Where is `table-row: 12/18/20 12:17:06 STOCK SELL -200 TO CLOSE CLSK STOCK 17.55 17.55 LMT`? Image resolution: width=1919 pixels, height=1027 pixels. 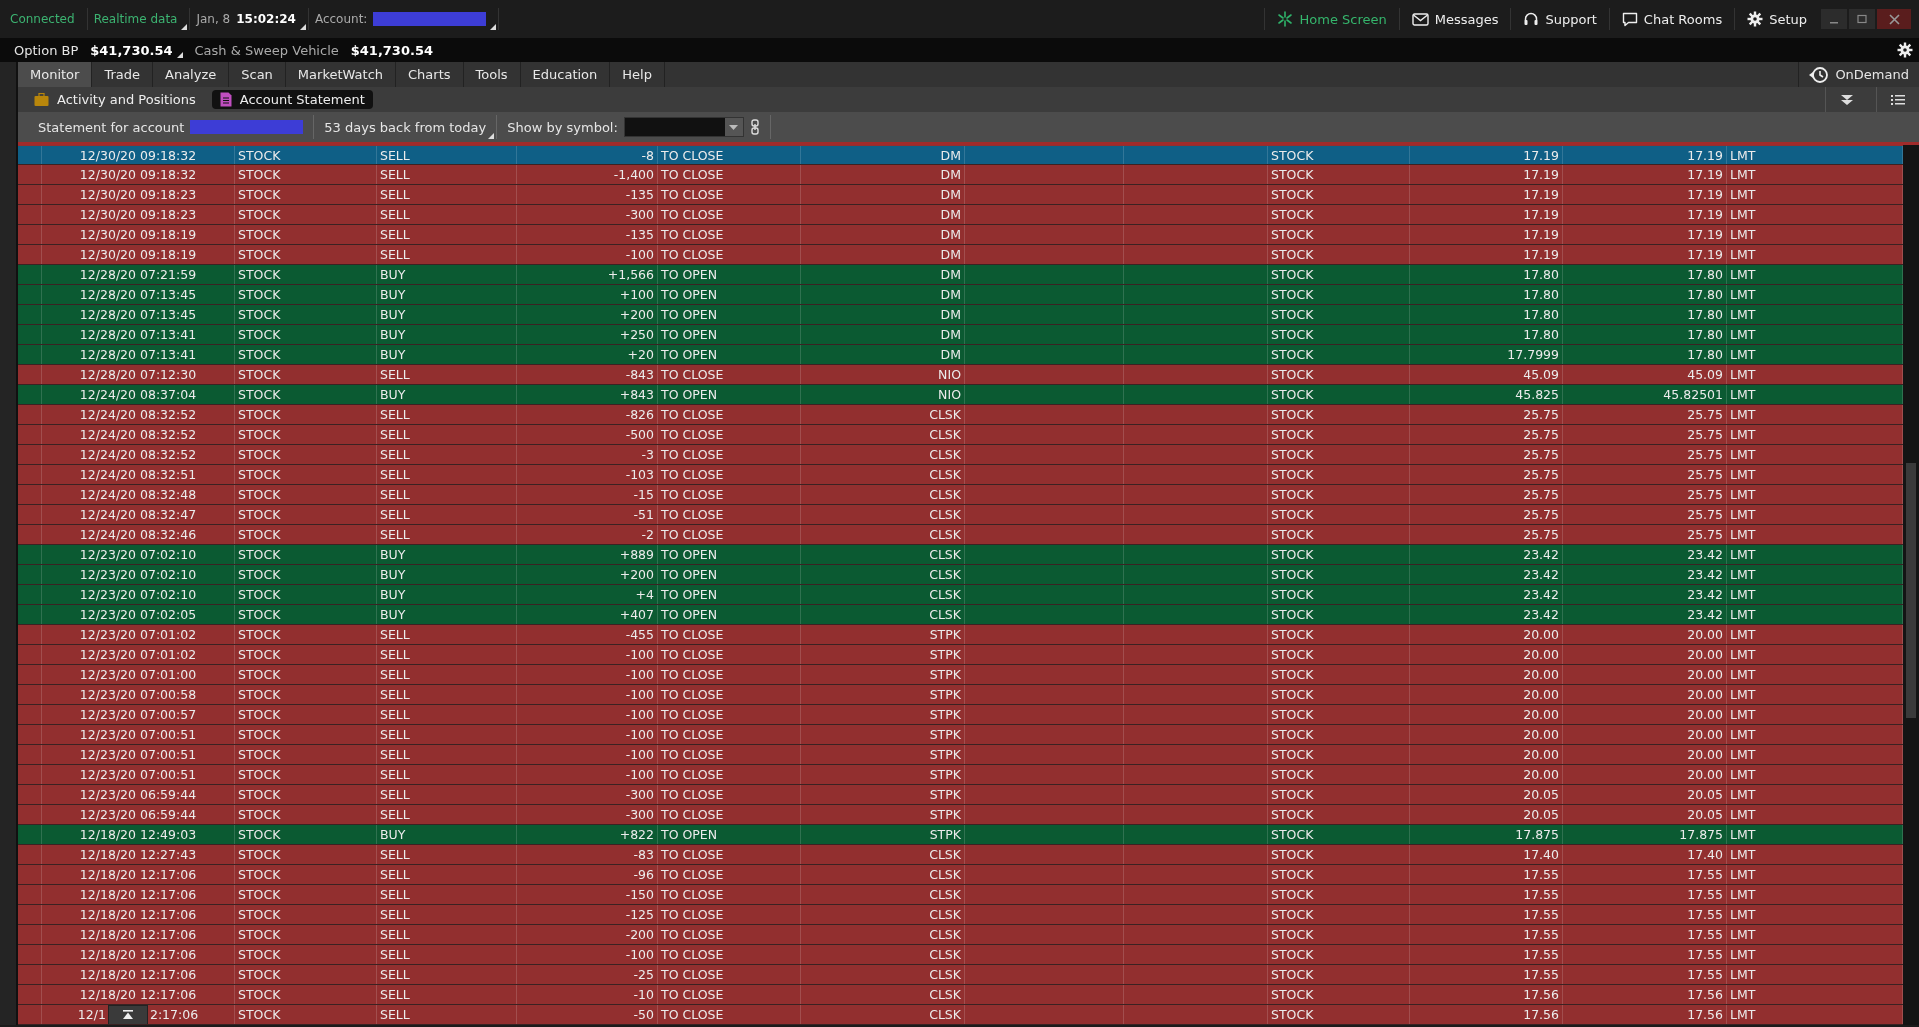
table-row: 12/18/20 12:17:06 STOCK SELL -200 TO CLOSE CLSK STOCK 17.55 17.55 LMT is located at coordinates (960, 935).